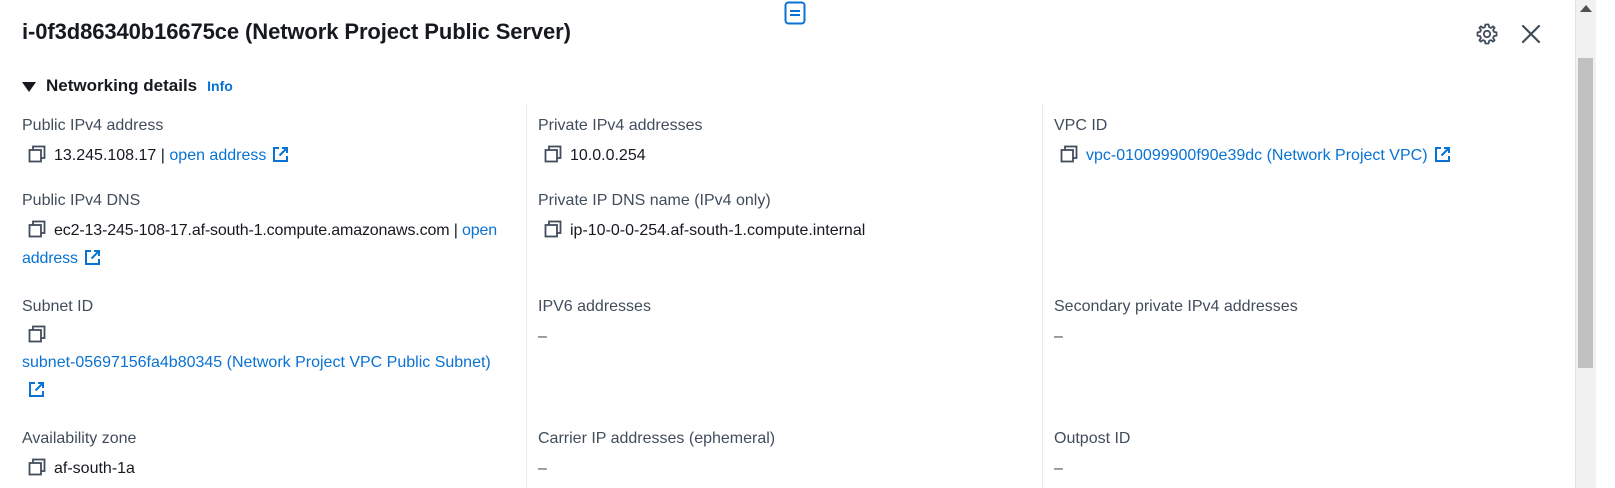 The height and width of the screenshot is (488, 1615). Describe the element at coordinates (272, 469) in the screenshot. I see `field-value: af-south-1a` at that location.